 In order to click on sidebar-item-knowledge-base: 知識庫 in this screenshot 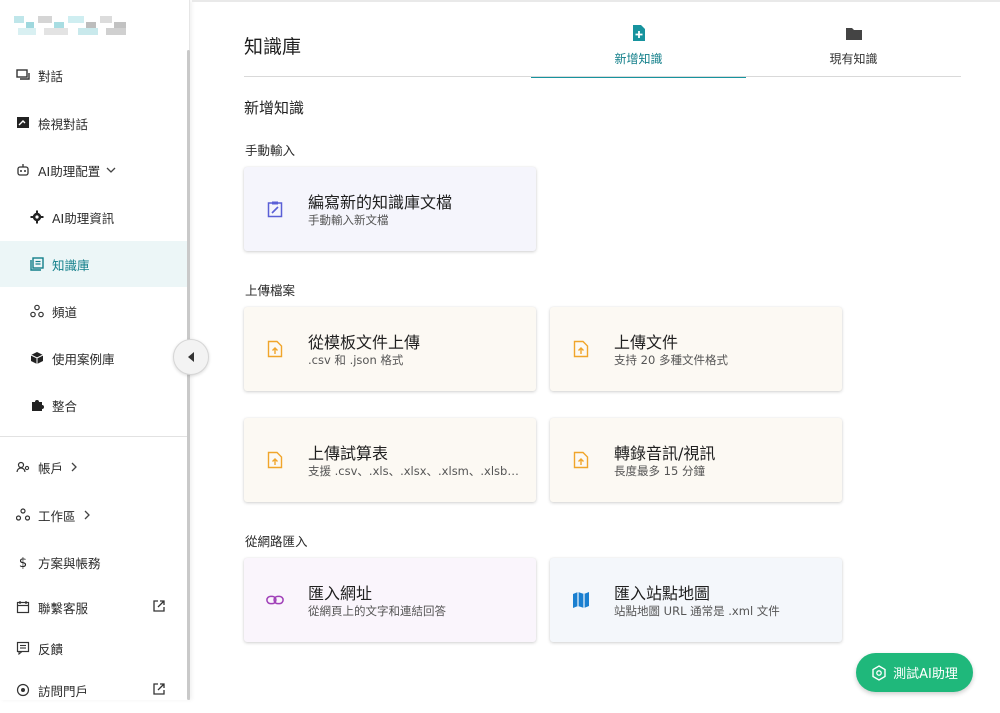, I will do `click(94, 264)`.